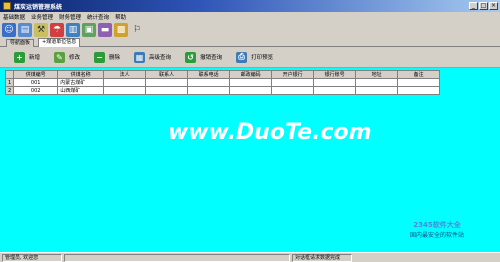  I want to click on action-bar: + 新增 ✎ 修改 − 删除 ▦ 高级查询 ↺ 撤销查询 ⎙ 打印预览, so click(250, 57).